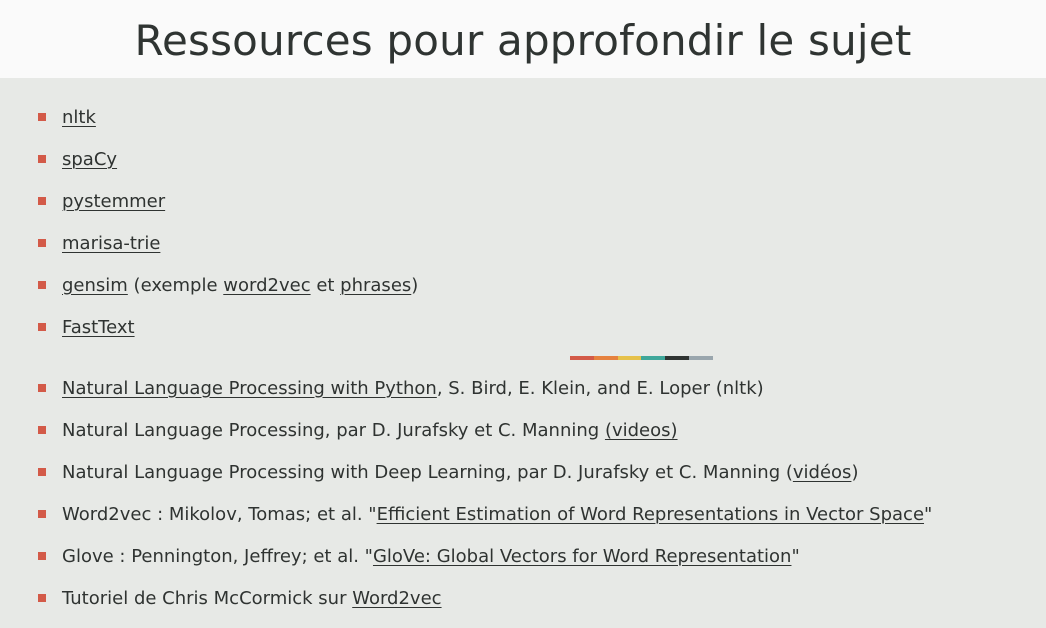 Image resolution: width=1046 pixels, height=628 pixels. Describe the element at coordinates (228, 201) in the screenshot. I see `list-item-pystemmer: pystemmer` at that location.